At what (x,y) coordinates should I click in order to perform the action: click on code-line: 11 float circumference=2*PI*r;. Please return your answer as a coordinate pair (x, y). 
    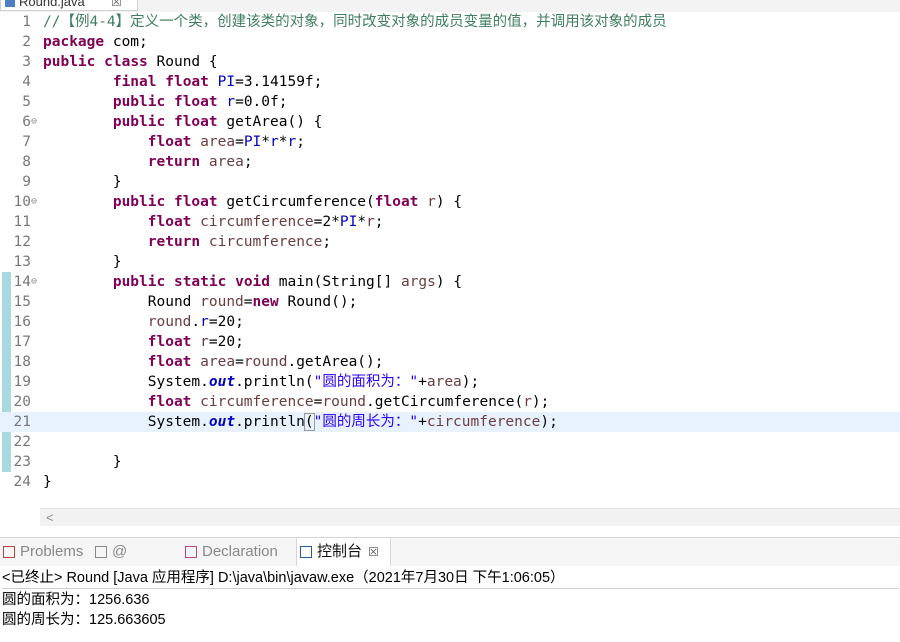
    Looking at the image, I should click on (450, 222).